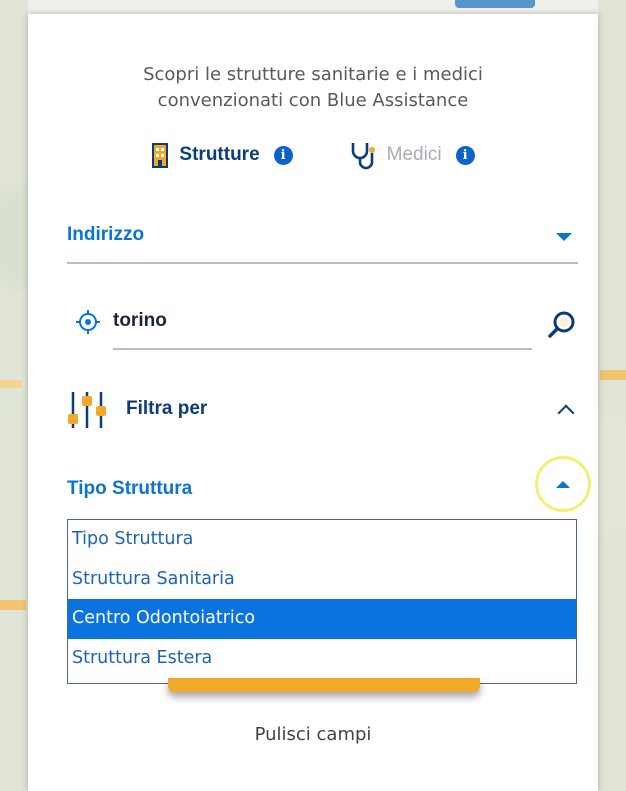 This screenshot has height=791, width=626. I want to click on chevron-up-icon, so click(566, 413).